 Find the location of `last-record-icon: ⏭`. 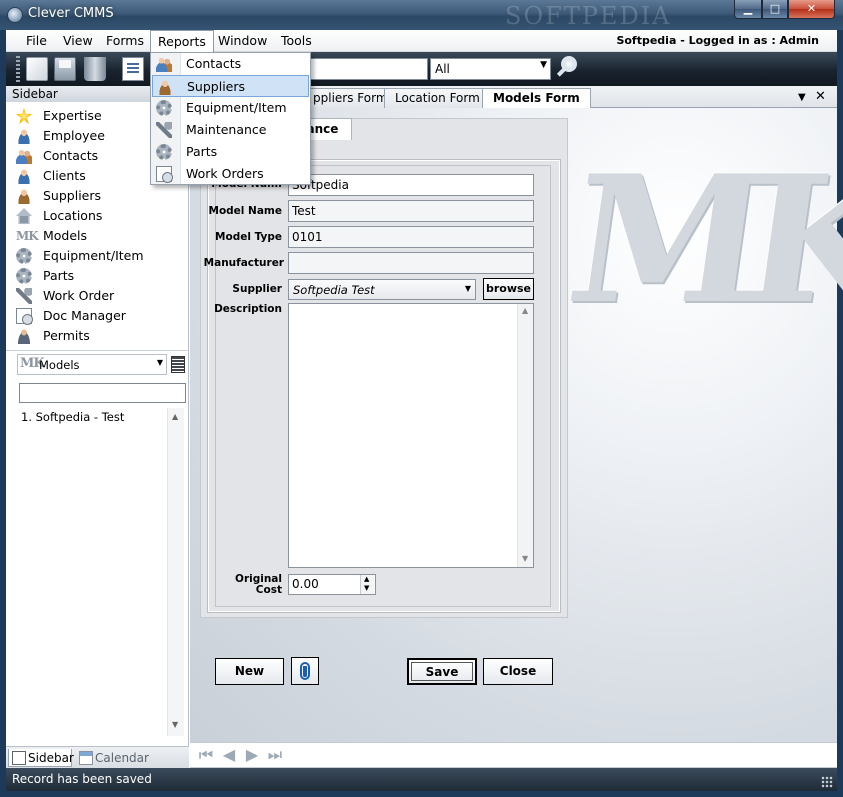

last-record-icon: ⏭ is located at coordinates (275, 755).